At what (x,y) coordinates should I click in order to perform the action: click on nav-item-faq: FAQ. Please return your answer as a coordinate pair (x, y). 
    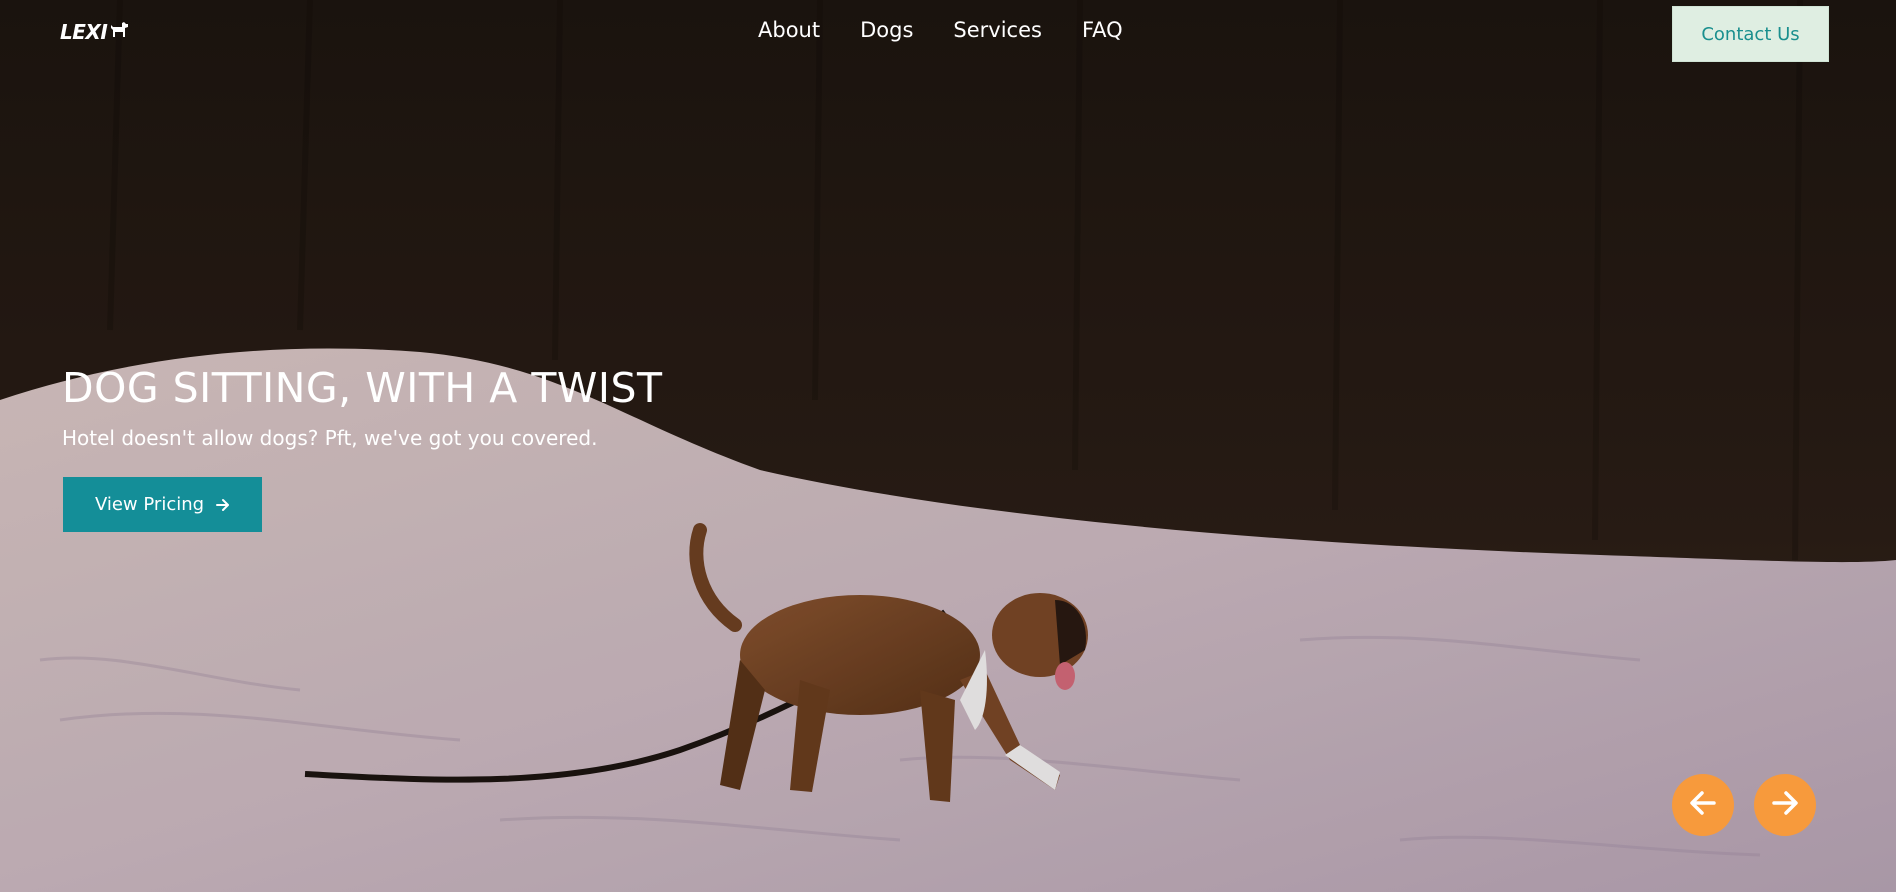
    Looking at the image, I should click on (1102, 30).